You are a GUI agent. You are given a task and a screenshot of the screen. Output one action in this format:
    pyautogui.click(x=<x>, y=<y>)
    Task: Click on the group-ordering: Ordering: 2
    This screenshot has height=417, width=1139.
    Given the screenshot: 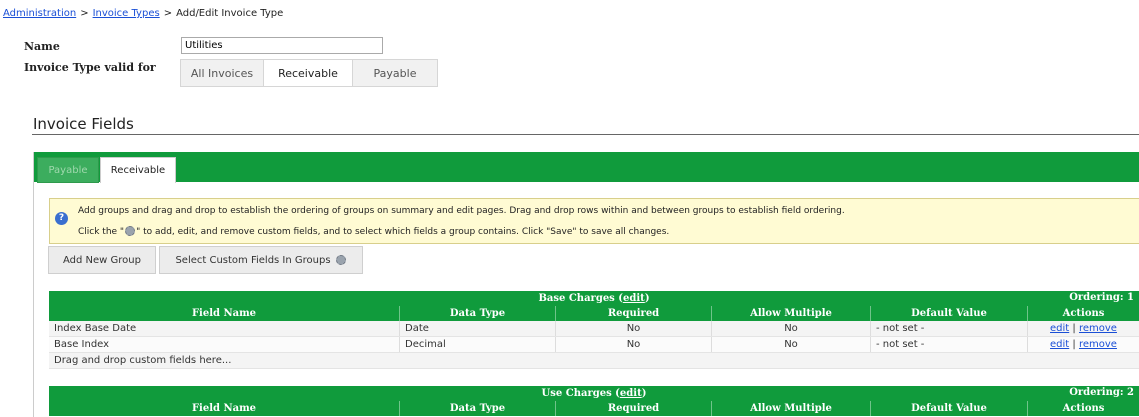 What is the action you would take?
    pyautogui.click(x=1101, y=392)
    